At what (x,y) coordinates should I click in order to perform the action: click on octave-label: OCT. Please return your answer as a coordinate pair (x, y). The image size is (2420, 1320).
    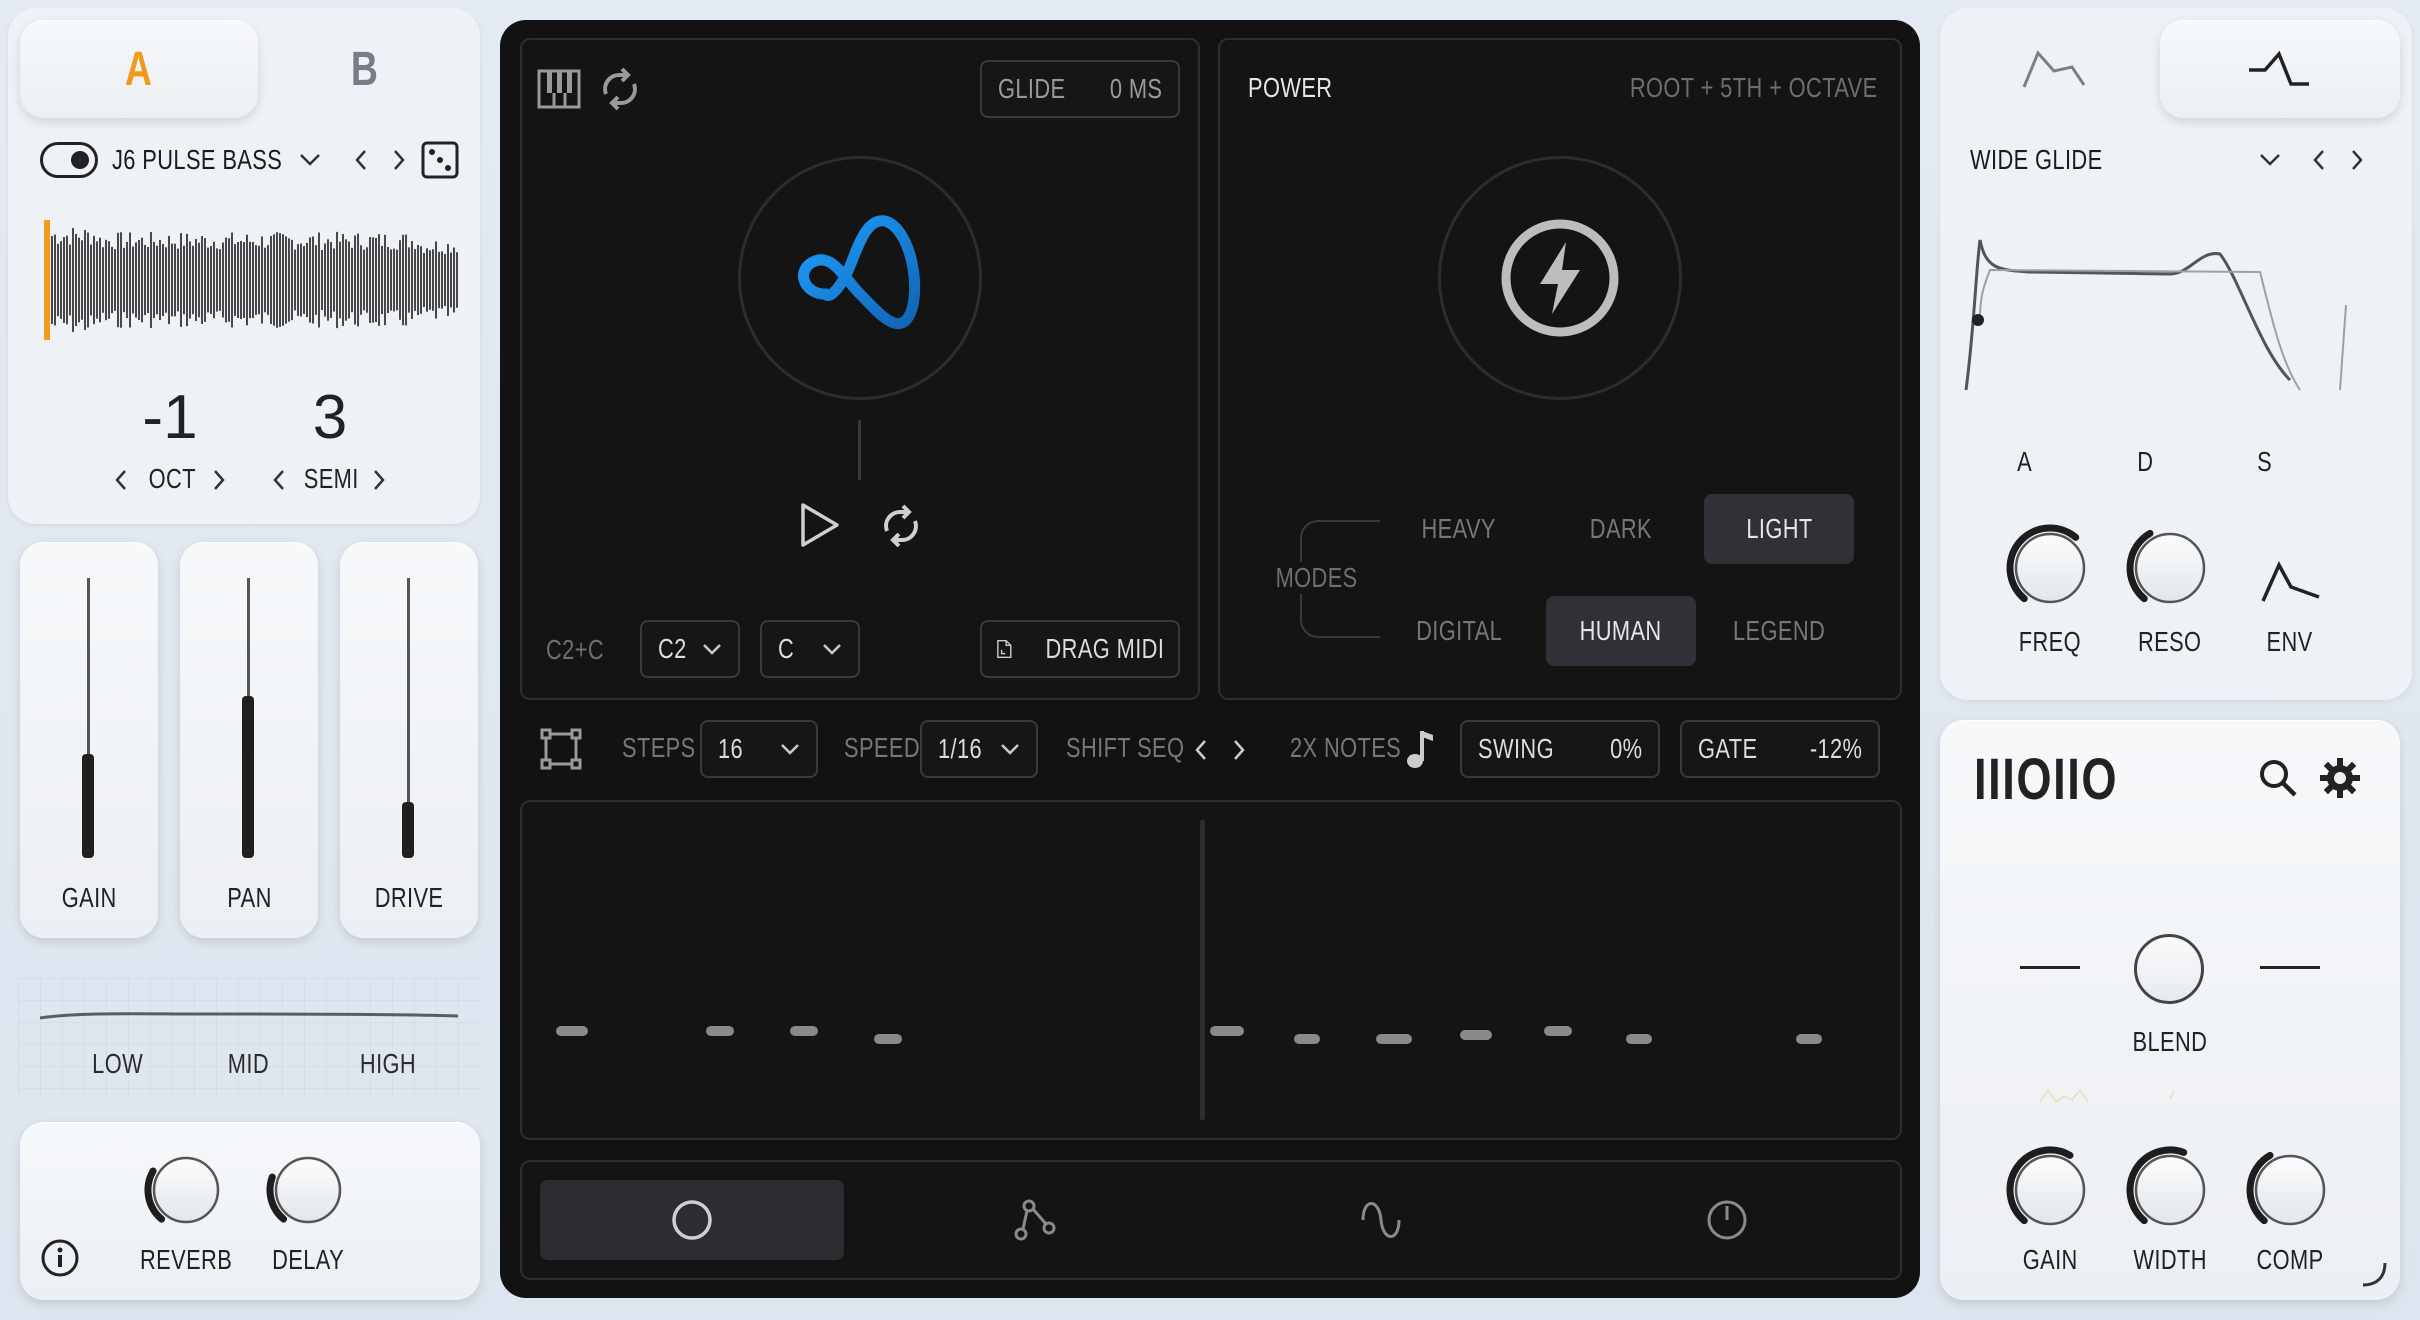
    Looking at the image, I should click on (172, 478).